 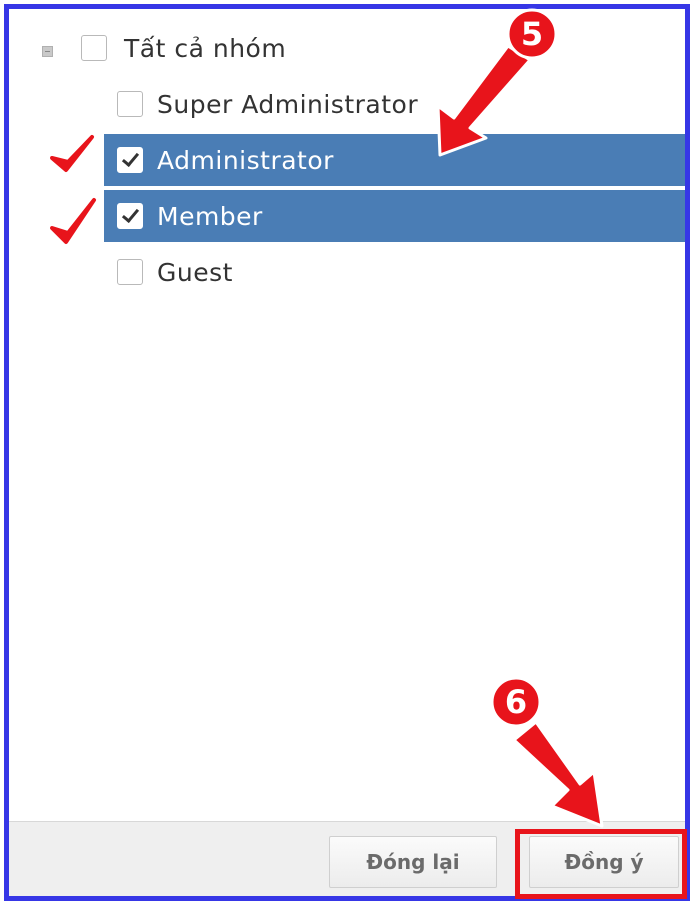 What do you see at coordinates (394, 272) in the screenshot?
I see `group-item-guest: Guest` at bounding box center [394, 272].